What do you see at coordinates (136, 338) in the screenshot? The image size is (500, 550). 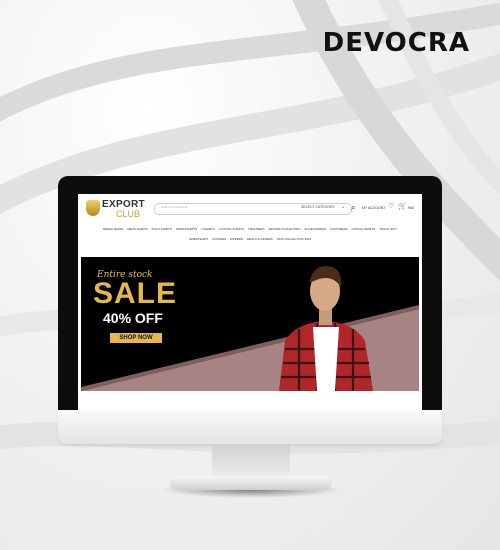 I see `shop-now-button: SHOP NOW` at bounding box center [136, 338].